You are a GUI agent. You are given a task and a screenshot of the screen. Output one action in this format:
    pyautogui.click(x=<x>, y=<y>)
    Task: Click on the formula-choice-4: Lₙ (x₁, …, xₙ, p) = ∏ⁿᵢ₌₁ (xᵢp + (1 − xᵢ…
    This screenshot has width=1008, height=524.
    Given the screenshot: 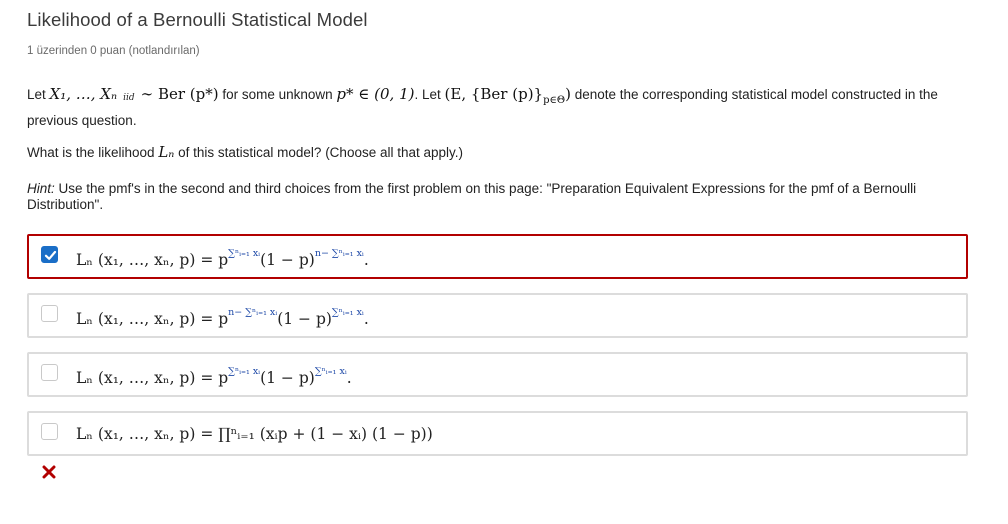 What is the action you would take?
    pyautogui.click(x=254, y=434)
    